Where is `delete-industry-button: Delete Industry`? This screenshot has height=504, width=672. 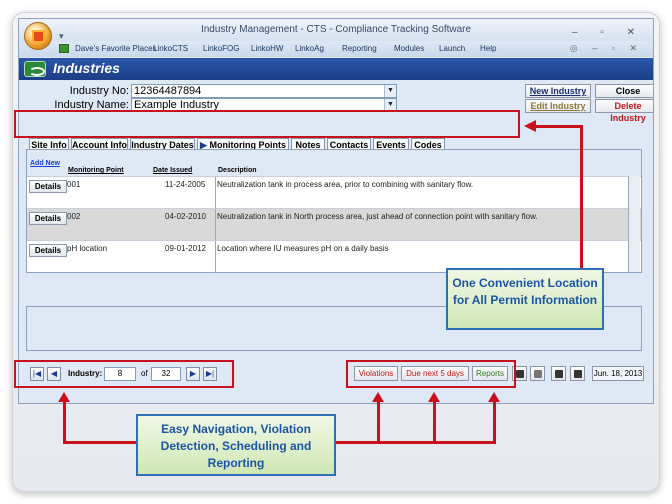 delete-industry-button: Delete Industry is located at coordinates (624, 111).